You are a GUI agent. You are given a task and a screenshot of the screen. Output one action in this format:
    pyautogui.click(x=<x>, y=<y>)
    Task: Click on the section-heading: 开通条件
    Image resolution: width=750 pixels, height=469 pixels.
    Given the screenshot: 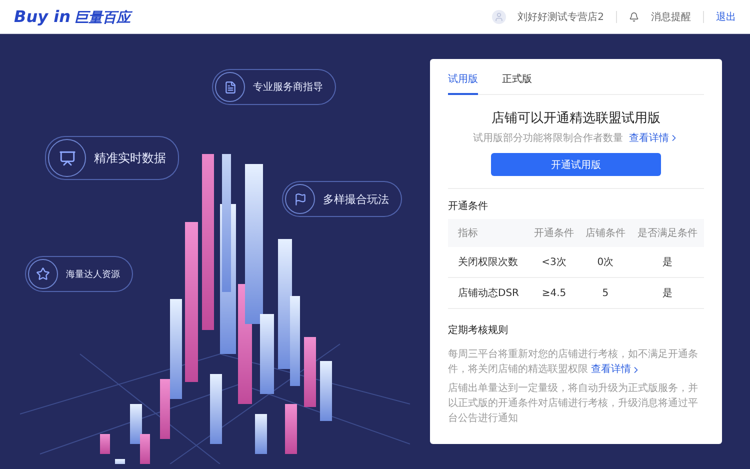 What is the action you would take?
    pyautogui.click(x=468, y=206)
    